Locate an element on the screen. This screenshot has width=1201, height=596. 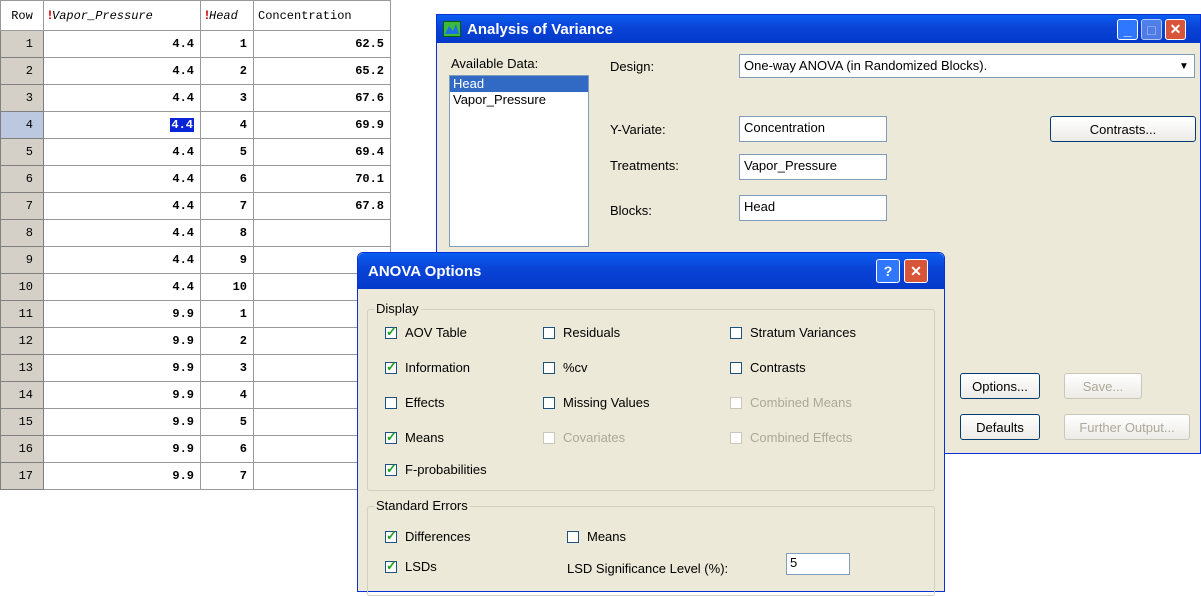
selected-cell-text: 4.4 is located at coordinates (182, 125).